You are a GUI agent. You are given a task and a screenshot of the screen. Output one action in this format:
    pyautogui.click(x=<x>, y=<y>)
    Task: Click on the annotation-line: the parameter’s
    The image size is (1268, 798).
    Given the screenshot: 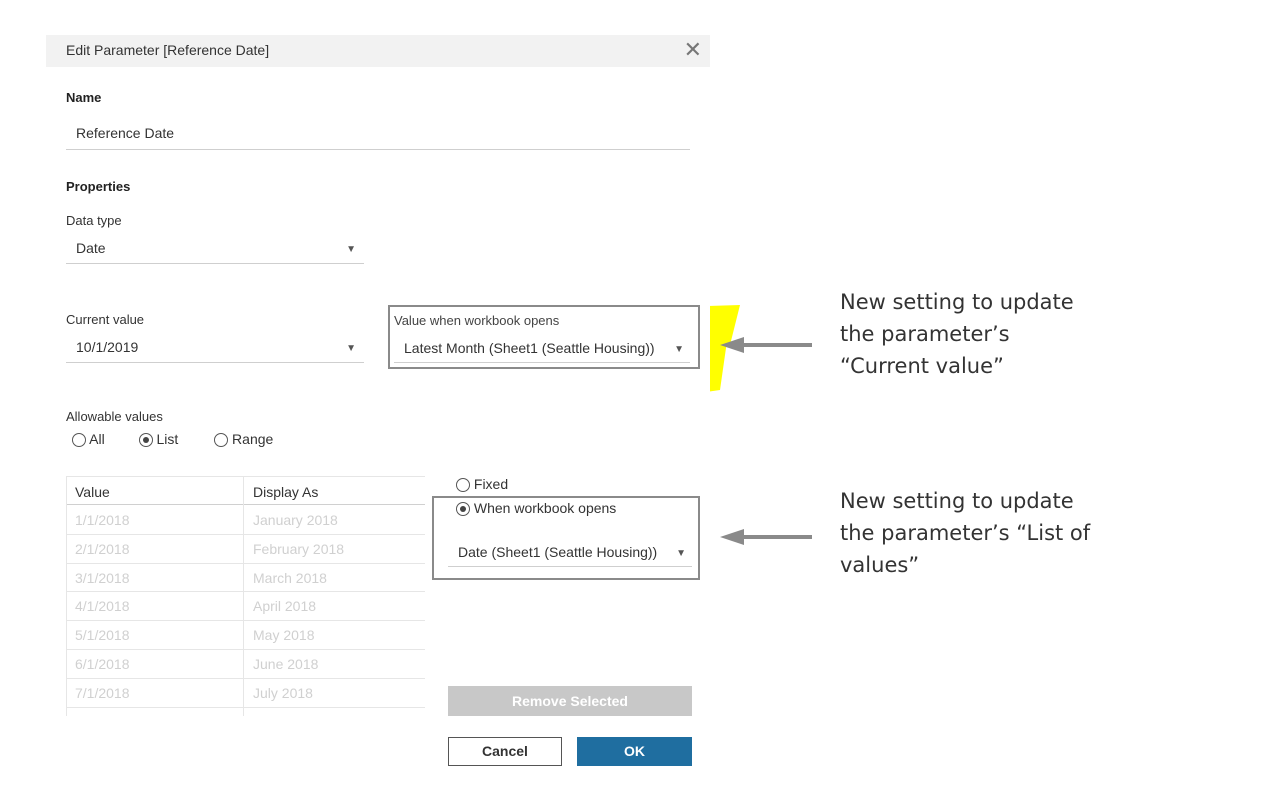 What is the action you would take?
    pyautogui.click(x=925, y=334)
    